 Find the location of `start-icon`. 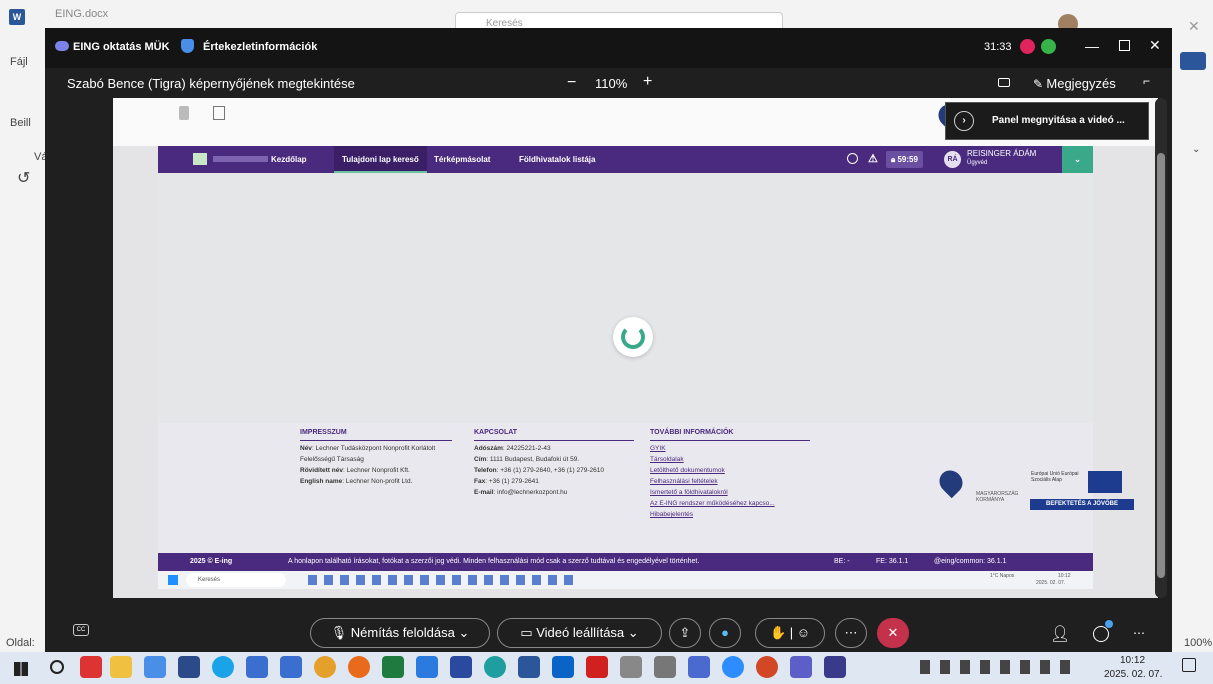

start-icon is located at coordinates (21, 669).